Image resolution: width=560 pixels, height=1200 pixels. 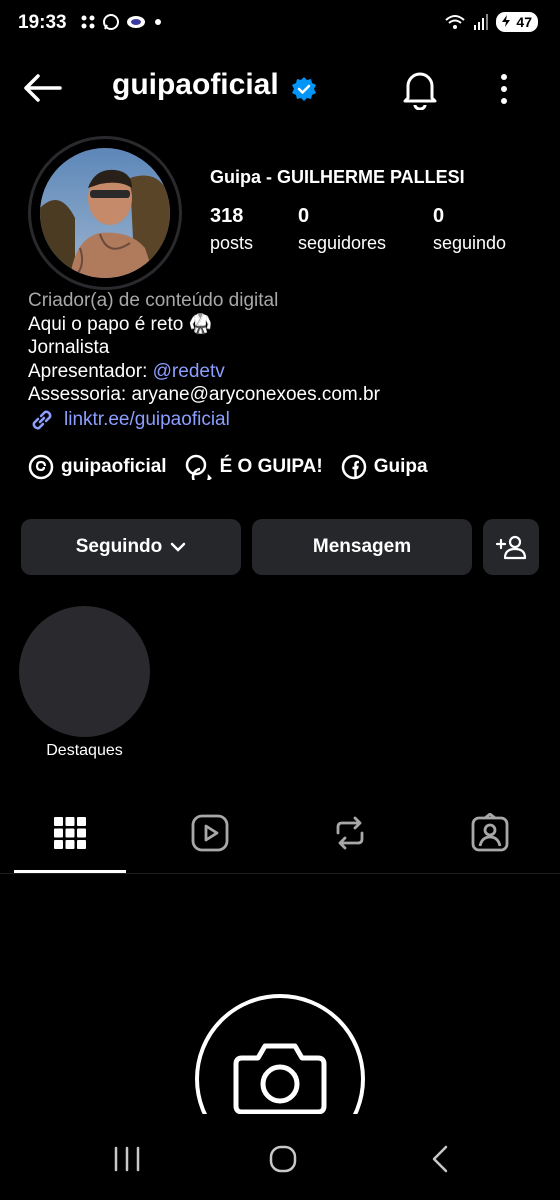 What do you see at coordinates (232, 243) in the screenshot?
I see `posts-label: posts` at bounding box center [232, 243].